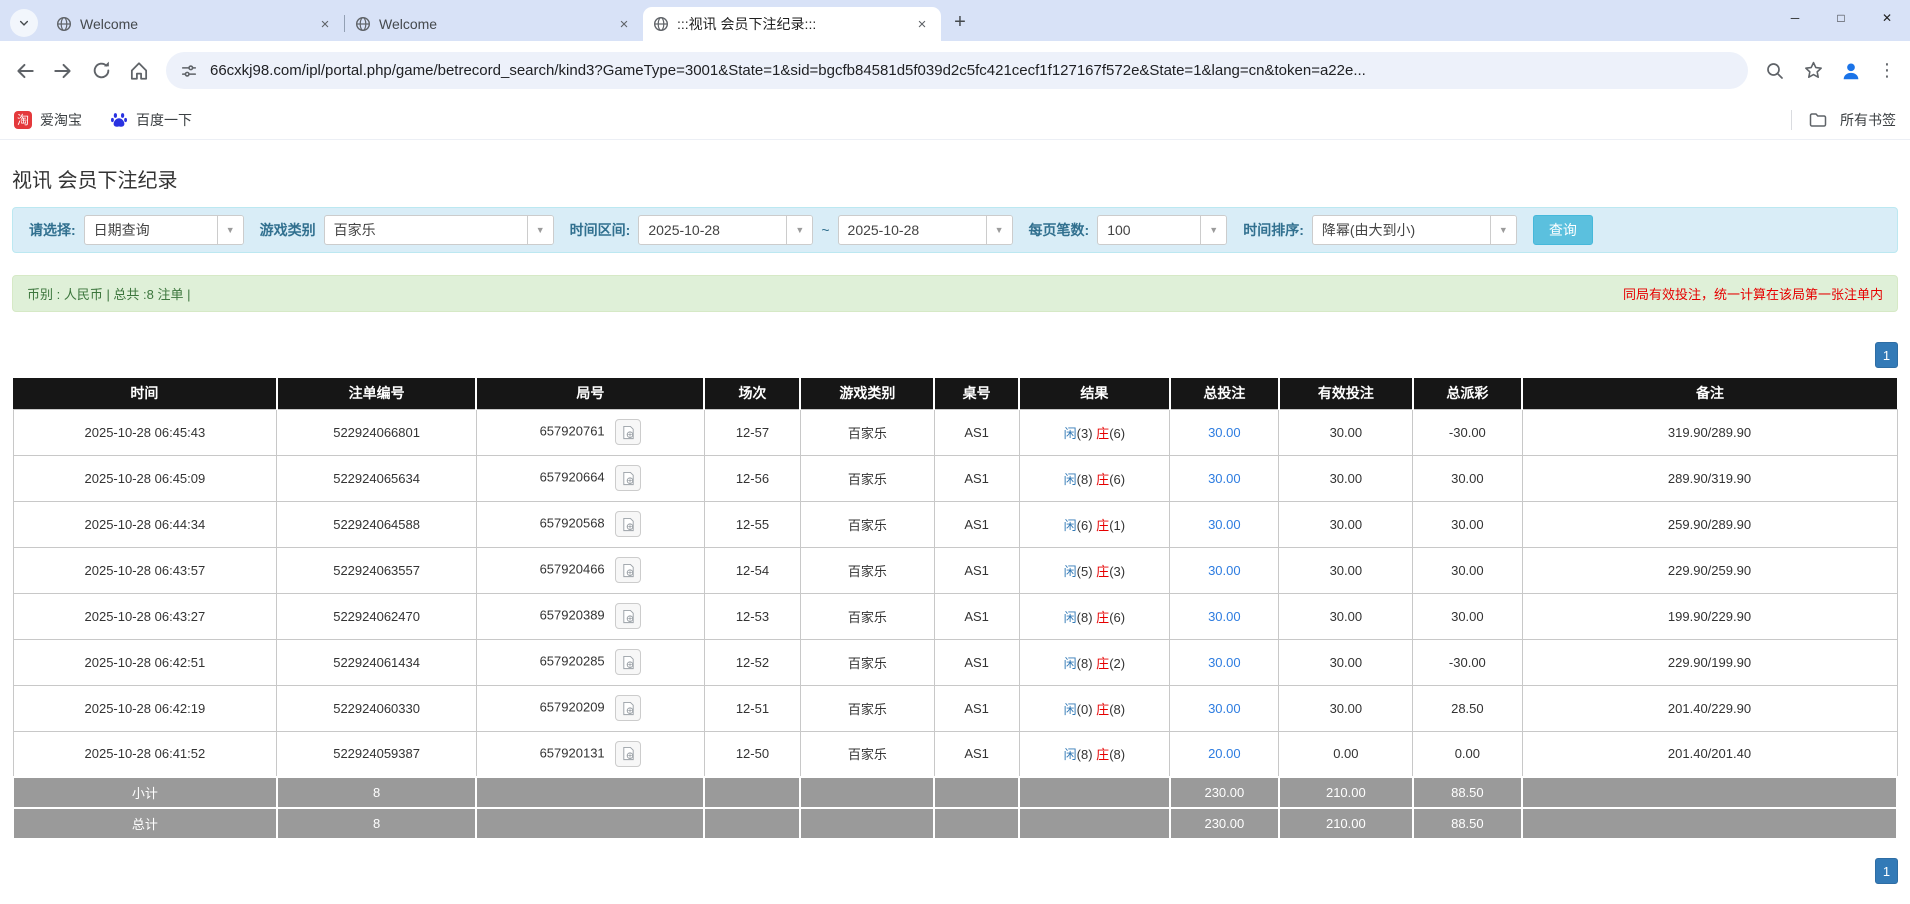 The width and height of the screenshot is (1910, 904). Describe the element at coordinates (63, 71) in the screenshot. I see `forward-icon` at that location.